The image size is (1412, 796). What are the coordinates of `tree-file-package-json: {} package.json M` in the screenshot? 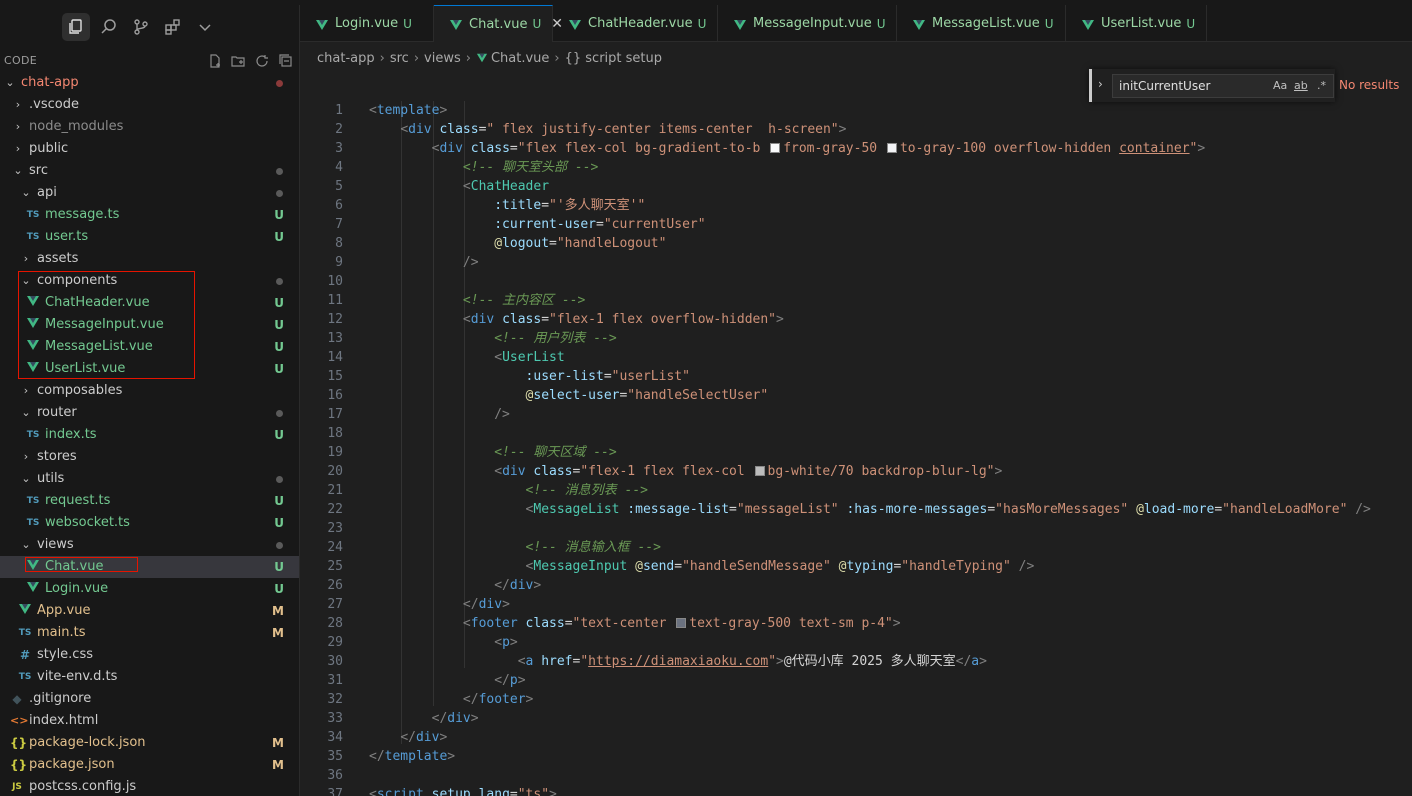 It's located at (149, 765).